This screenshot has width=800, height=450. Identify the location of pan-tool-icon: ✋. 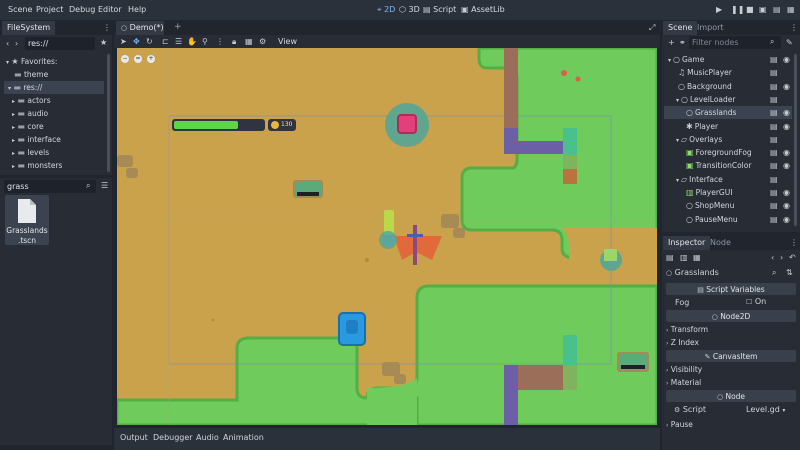
(192, 42).